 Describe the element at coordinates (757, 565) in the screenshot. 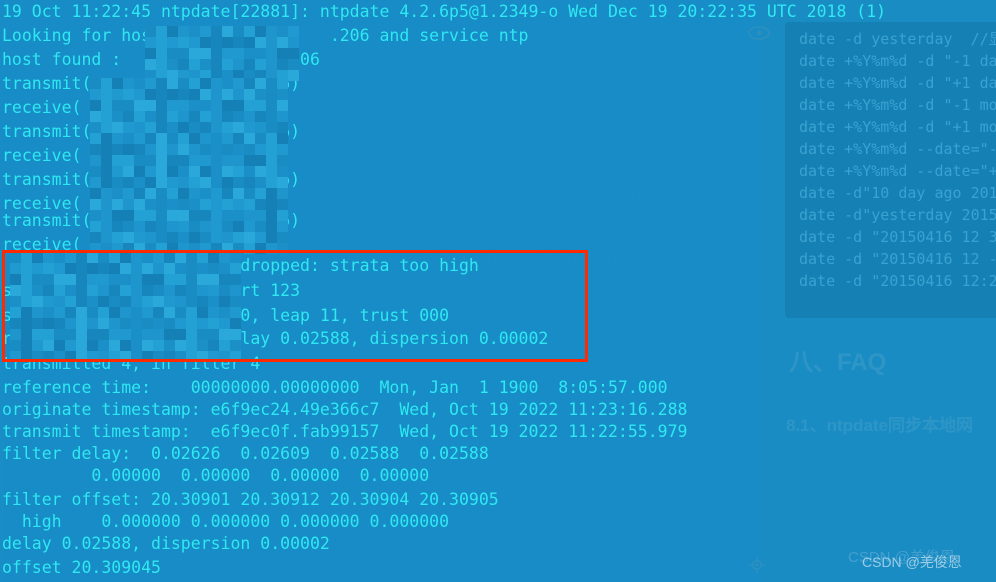

I see `crosshair-icon` at that location.